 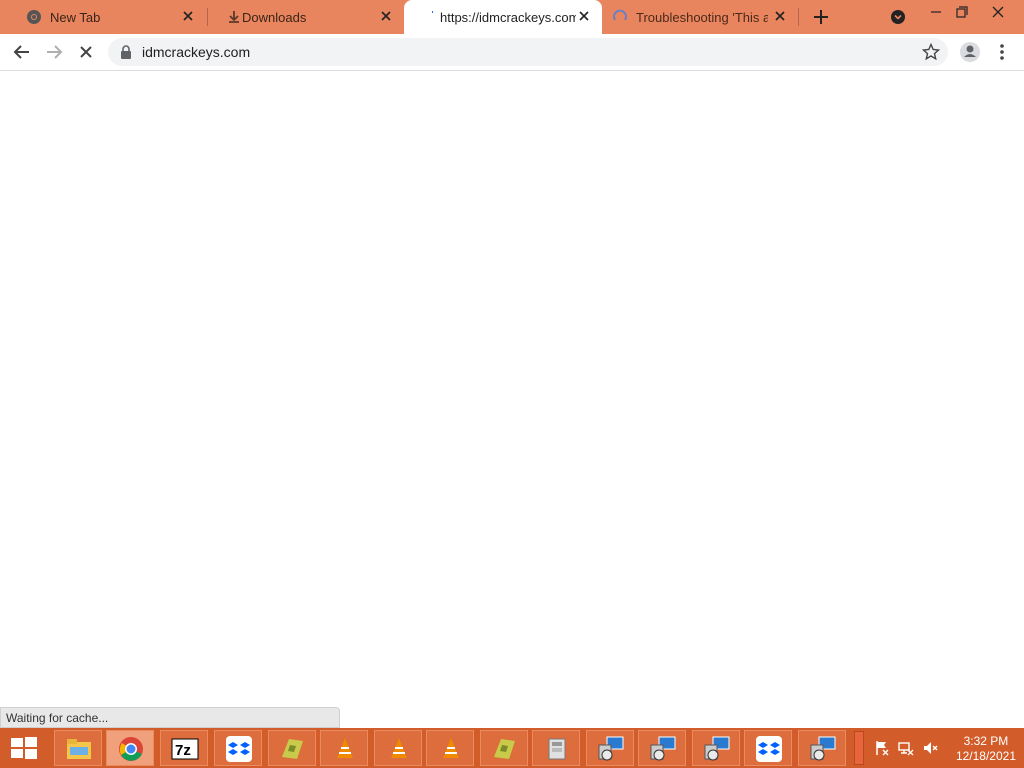 What do you see at coordinates (1002, 52) in the screenshot?
I see `menu-icon` at bounding box center [1002, 52].